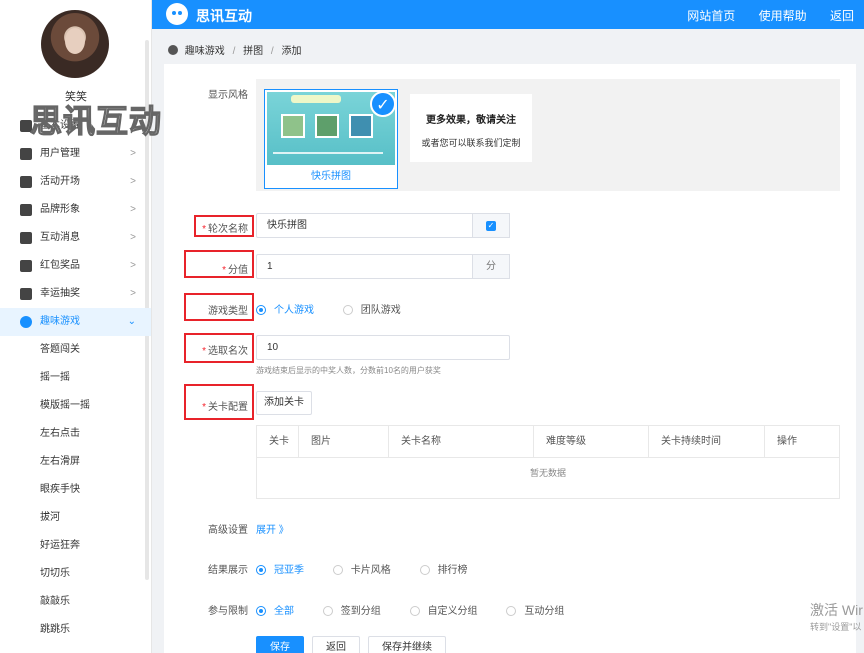 Image resolution: width=864 pixels, height=653 pixels. I want to click on sidebar-subitem: 眼疾手快, so click(75, 490).